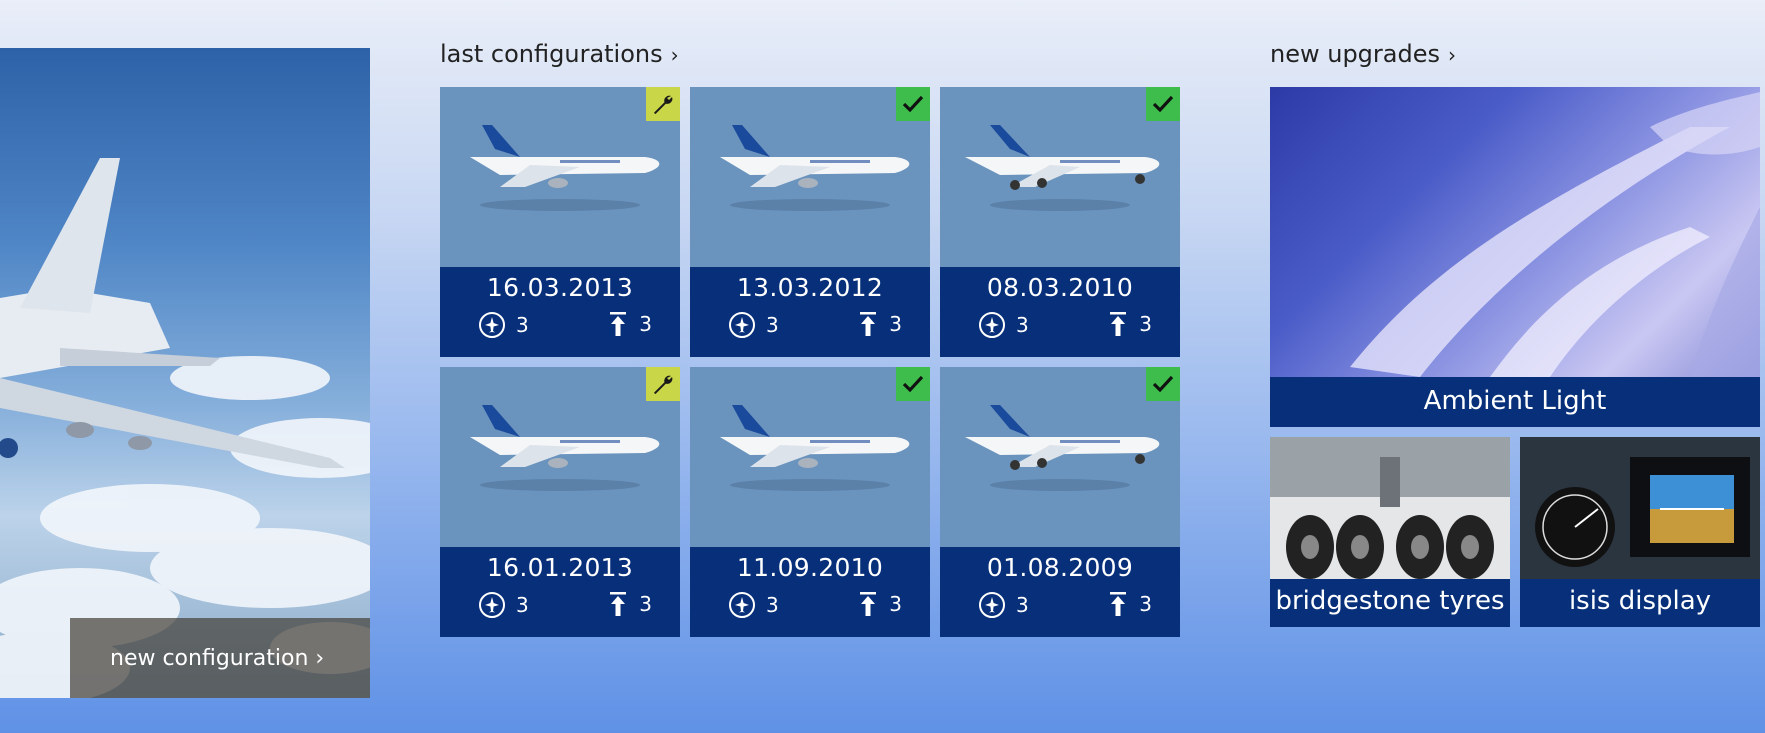 The width and height of the screenshot is (1765, 733). I want to click on bridgestone-tyres-label: bridgestone tyres, so click(1390, 603).